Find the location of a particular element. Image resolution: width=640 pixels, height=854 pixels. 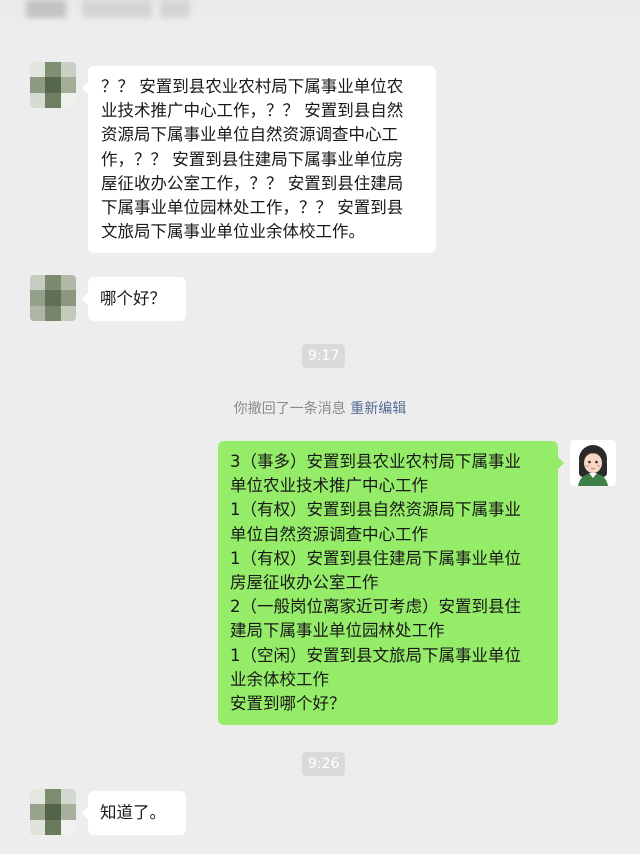

girl-avatar-icon is located at coordinates (593, 463).